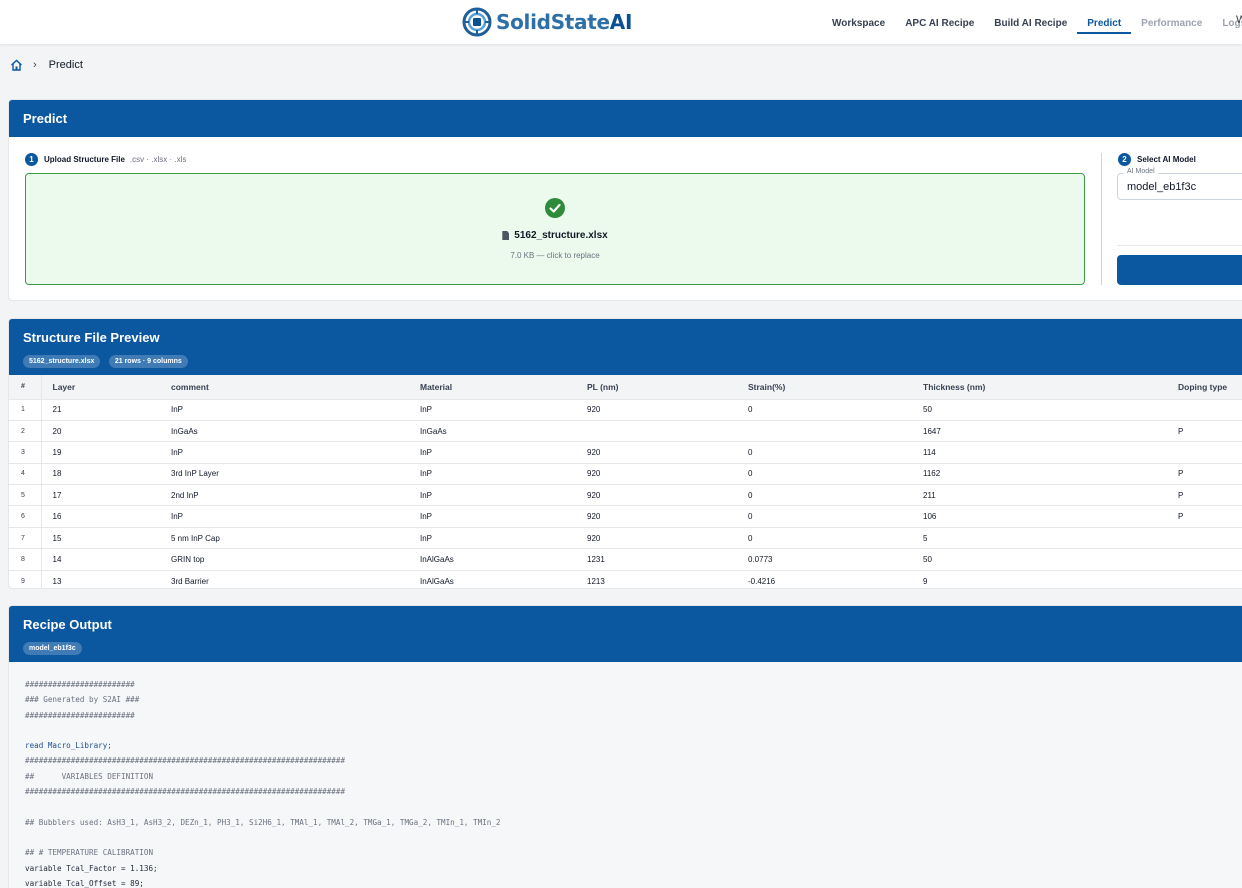 This screenshot has width=1242, height=888. I want to click on table-row: 9 13 3rd Barrier InAlGaAs 1213 -0.4216 9, so click(625, 578).